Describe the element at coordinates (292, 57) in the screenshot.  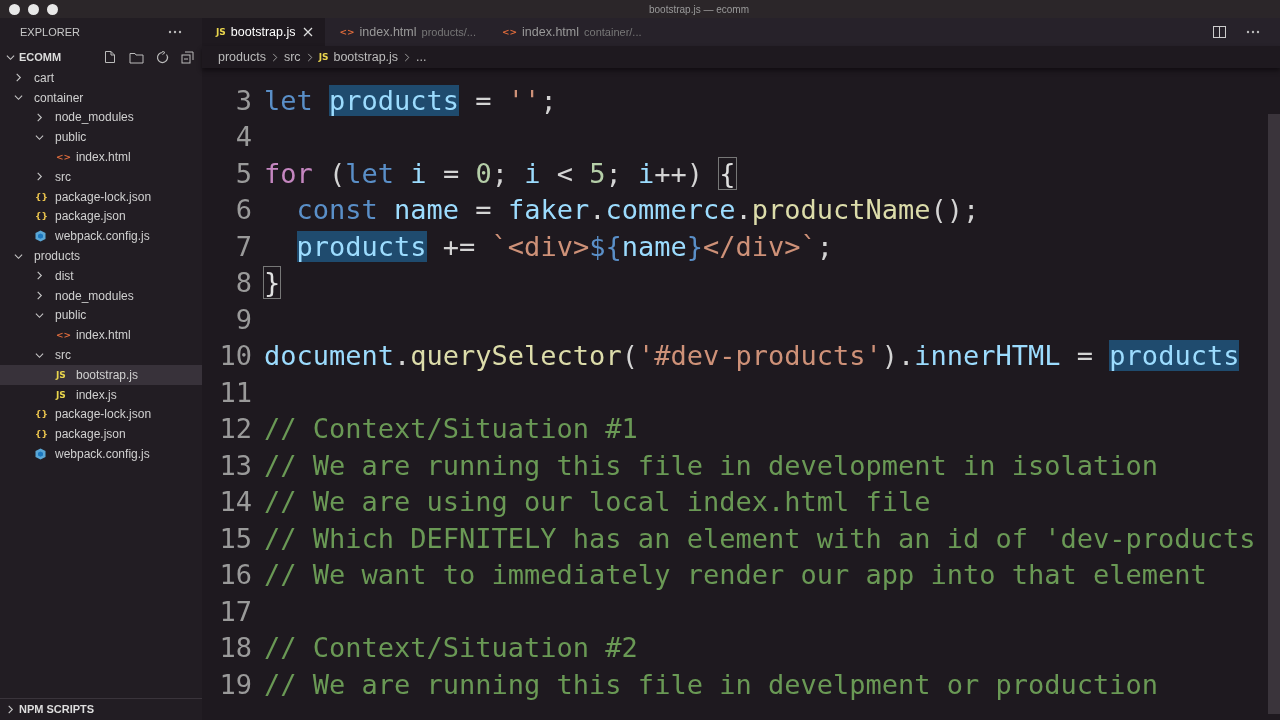
I see `breadcrumb-item: src` at that location.